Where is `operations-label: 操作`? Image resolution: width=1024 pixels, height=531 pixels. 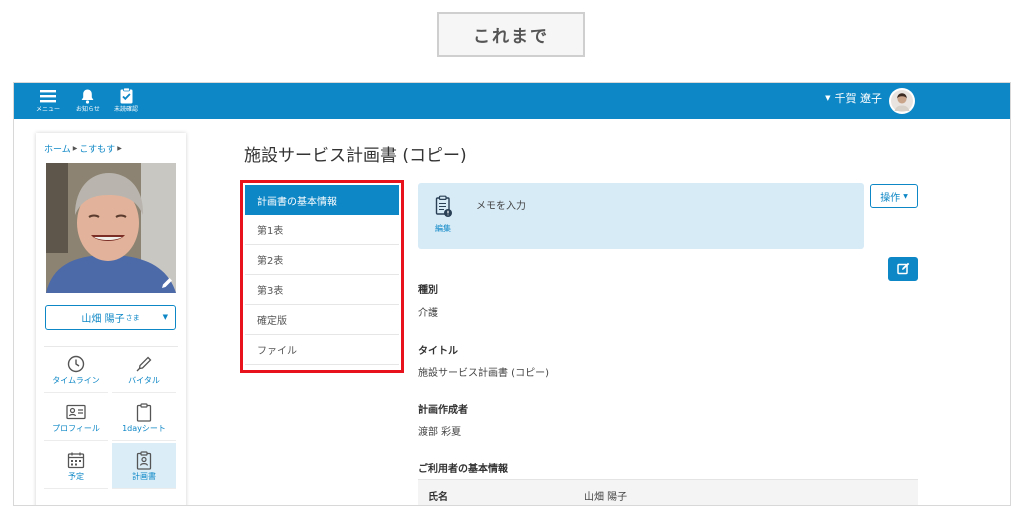 operations-label: 操作 is located at coordinates (890, 198).